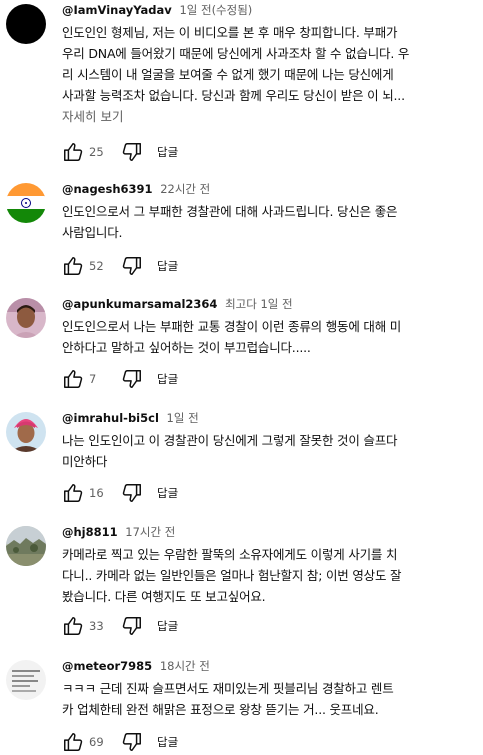 This screenshot has width=483, height=755. I want to click on author-name: @nagesh6391, so click(107, 189).